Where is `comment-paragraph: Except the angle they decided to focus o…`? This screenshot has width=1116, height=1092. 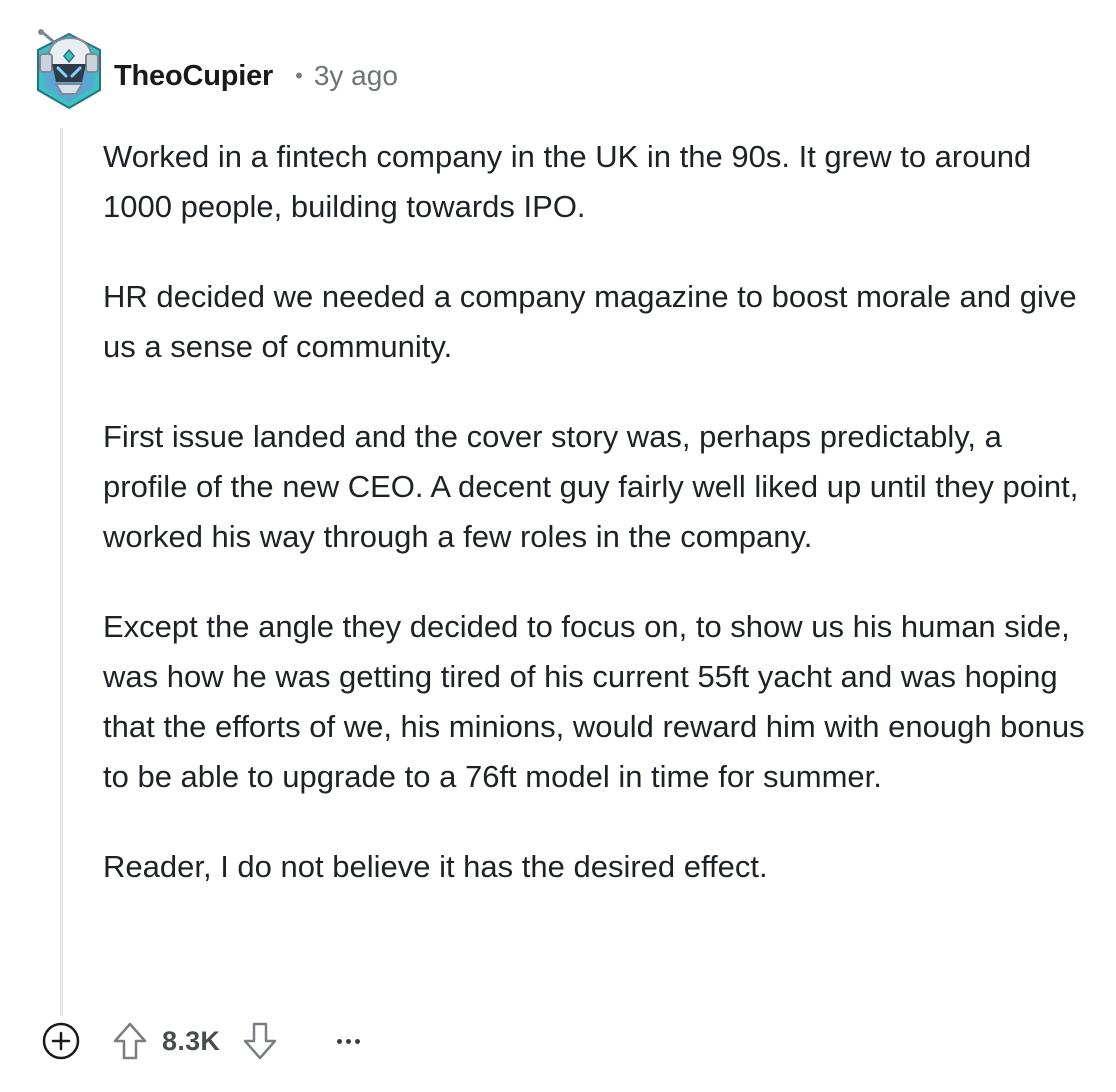
comment-paragraph: Except the angle they decided to focus o… is located at coordinates (594, 701).